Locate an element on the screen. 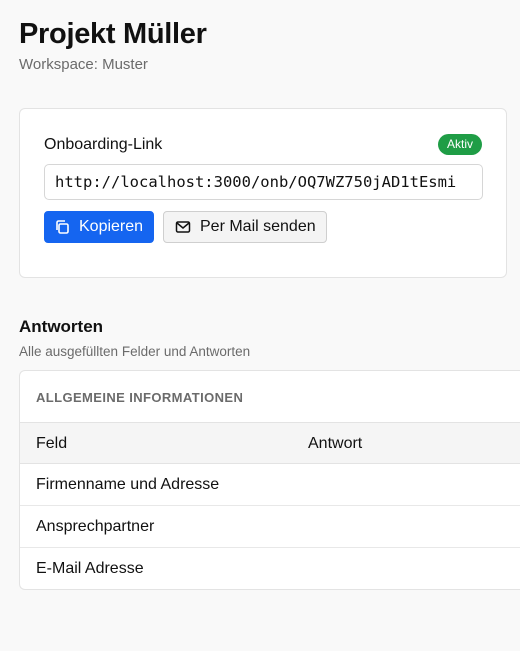  row-field: Ansprechpartner is located at coordinates (95, 526).